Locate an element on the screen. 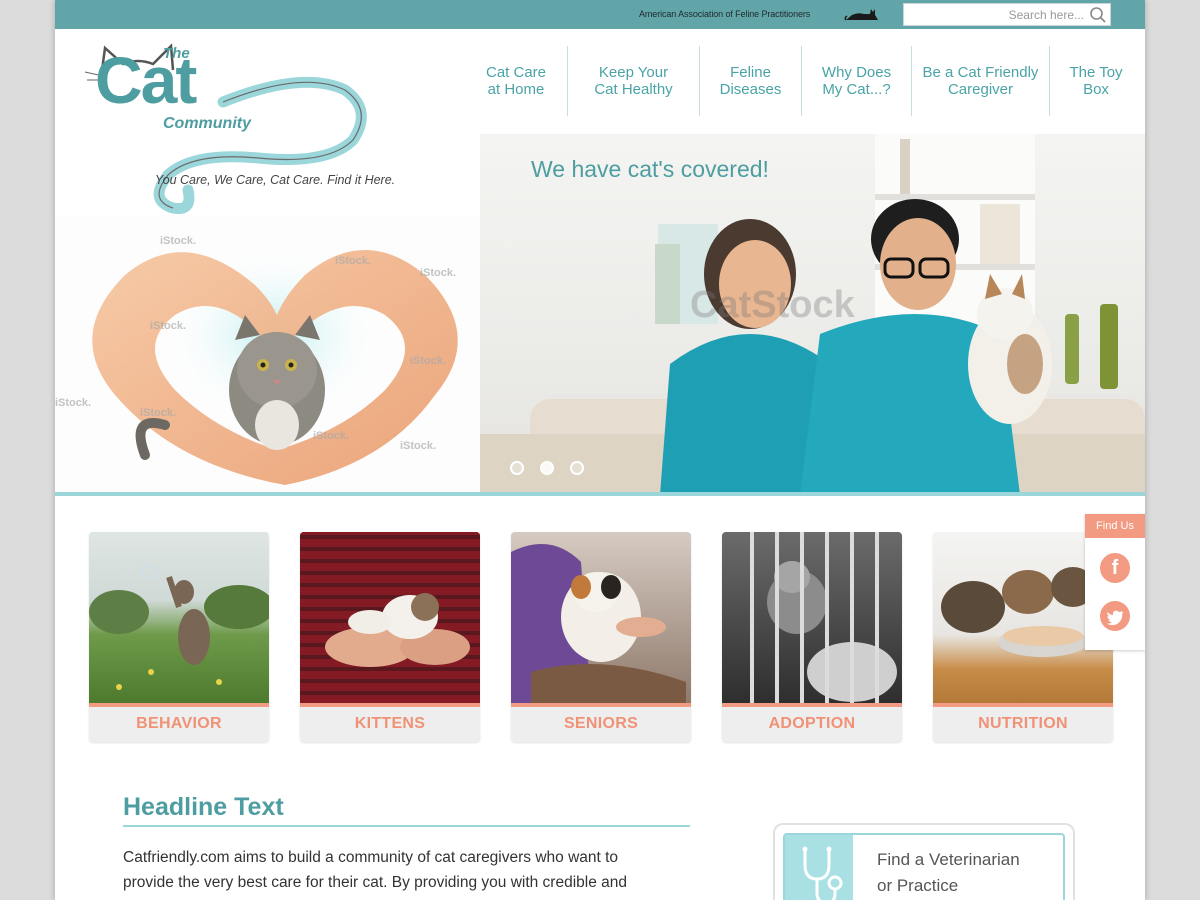  find-veterinarian-button: Find a Veterinarian or Practice is located at coordinates (924, 861).